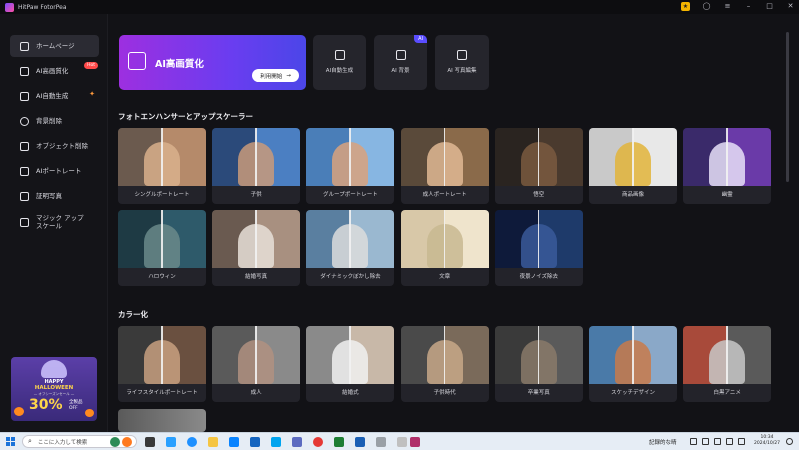 The image size is (799, 450). I want to click on chevron-up-icon, so click(693, 441).